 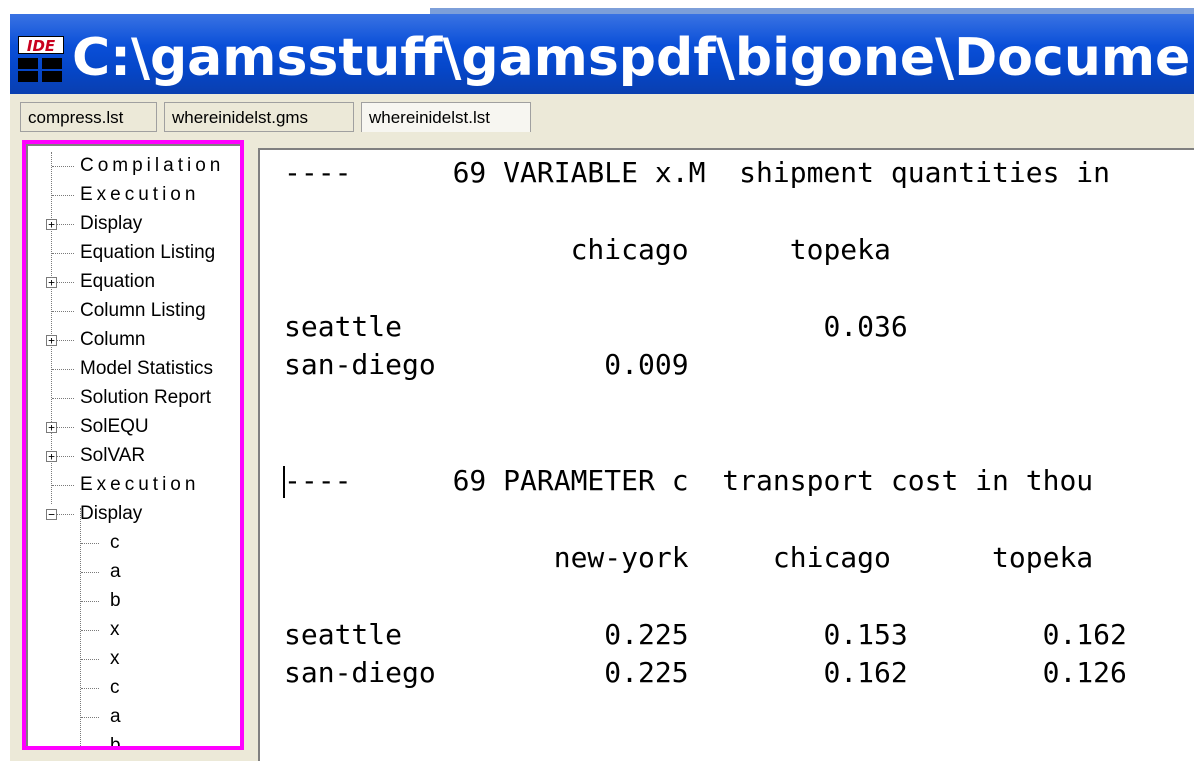 What do you see at coordinates (689, 557) in the screenshot?
I see `listing-line: new-york chicago topeka` at bounding box center [689, 557].